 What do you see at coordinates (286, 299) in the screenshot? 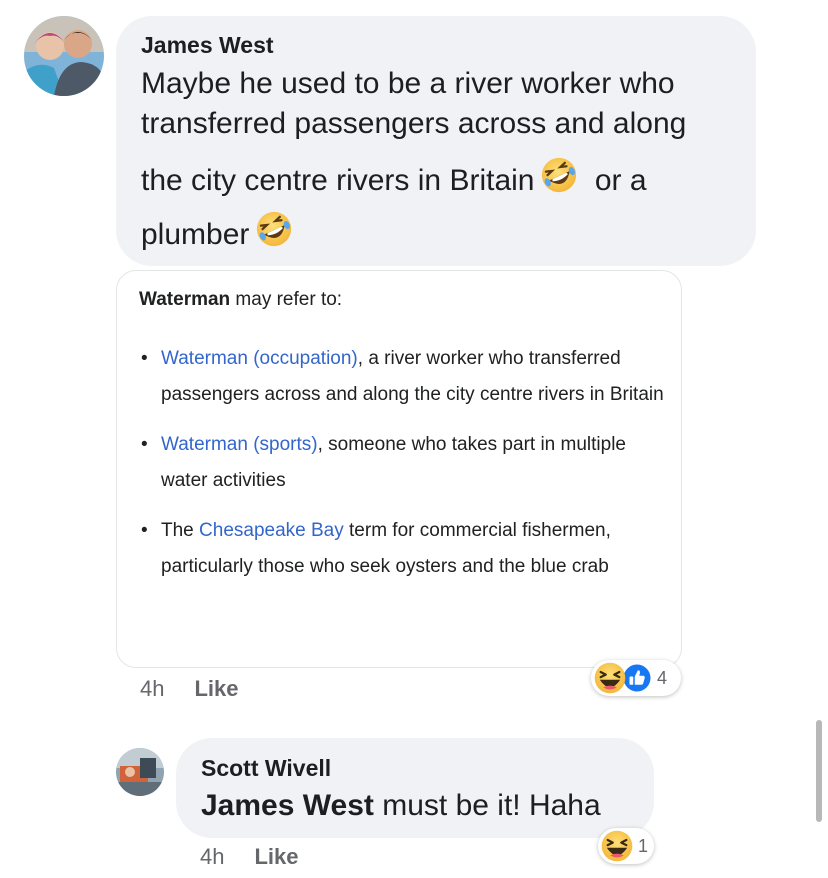
I see `card-intro-rest: may refer to:` at bounding box center [286, 299].